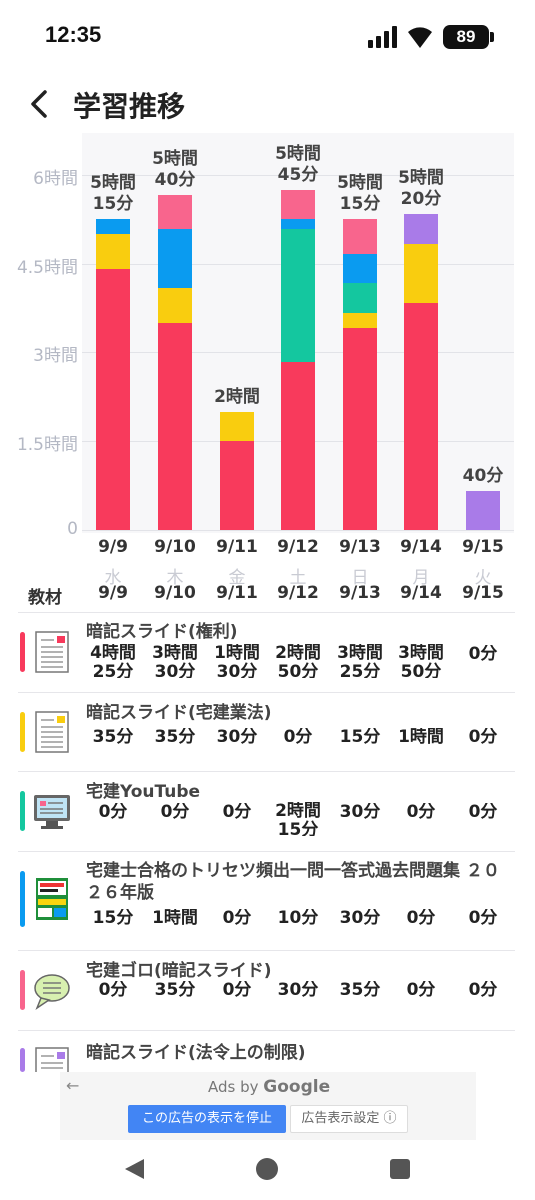 The height and width of the screenshot is (1200, 535). Describe the element at coordinates (298, 530) in the screenshot. I see `gridline` at that location.